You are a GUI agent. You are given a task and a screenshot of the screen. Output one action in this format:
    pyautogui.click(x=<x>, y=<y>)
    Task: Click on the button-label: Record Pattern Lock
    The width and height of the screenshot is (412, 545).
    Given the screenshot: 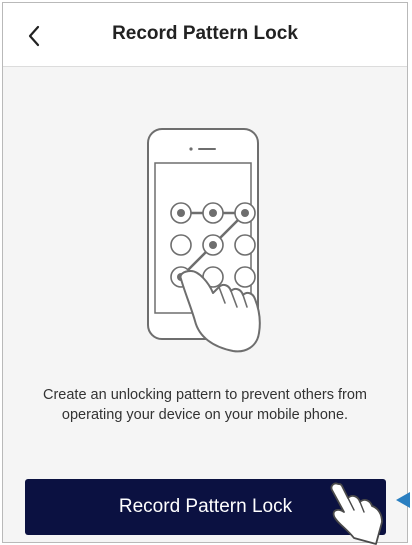 What is the action you would take?
    pyautogui.click(x=205, y=506)
    